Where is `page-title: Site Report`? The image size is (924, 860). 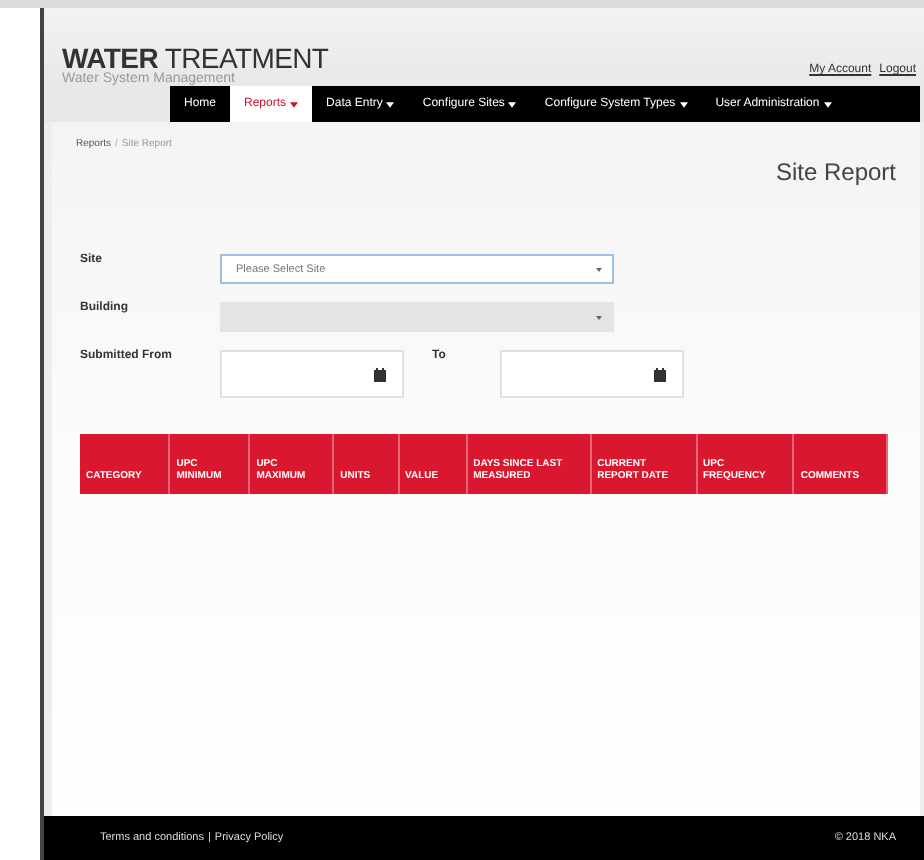 page-title: Site Report is located at coordinates (835, 172).